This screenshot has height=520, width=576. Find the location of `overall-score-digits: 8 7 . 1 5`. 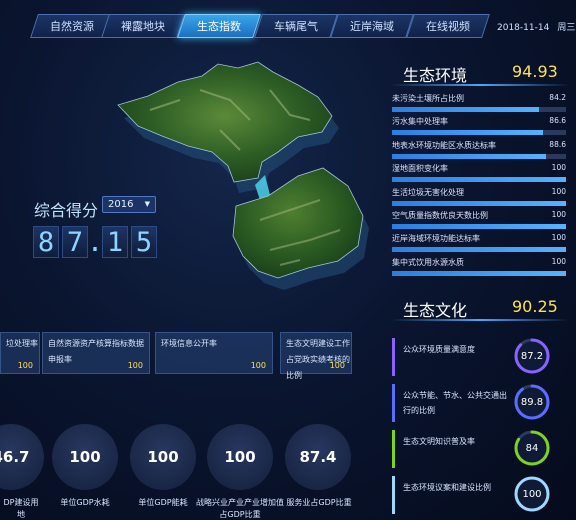

overall-score-digits: 8 7 . 1 5 is located at coordinates (96, 242).